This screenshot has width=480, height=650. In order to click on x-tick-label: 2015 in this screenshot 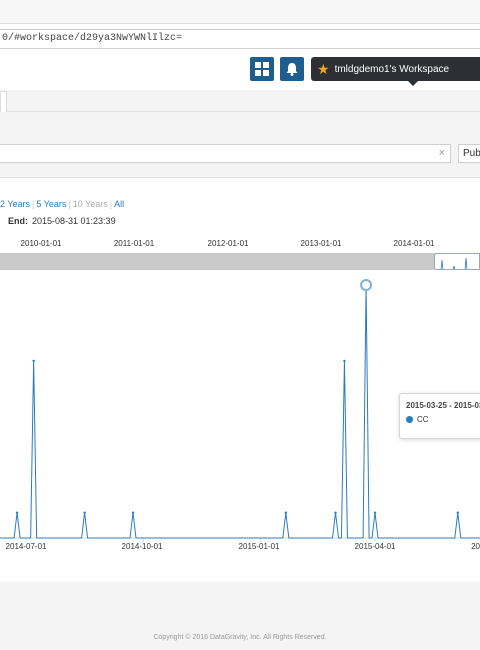, I will do `click(475, 546)`.